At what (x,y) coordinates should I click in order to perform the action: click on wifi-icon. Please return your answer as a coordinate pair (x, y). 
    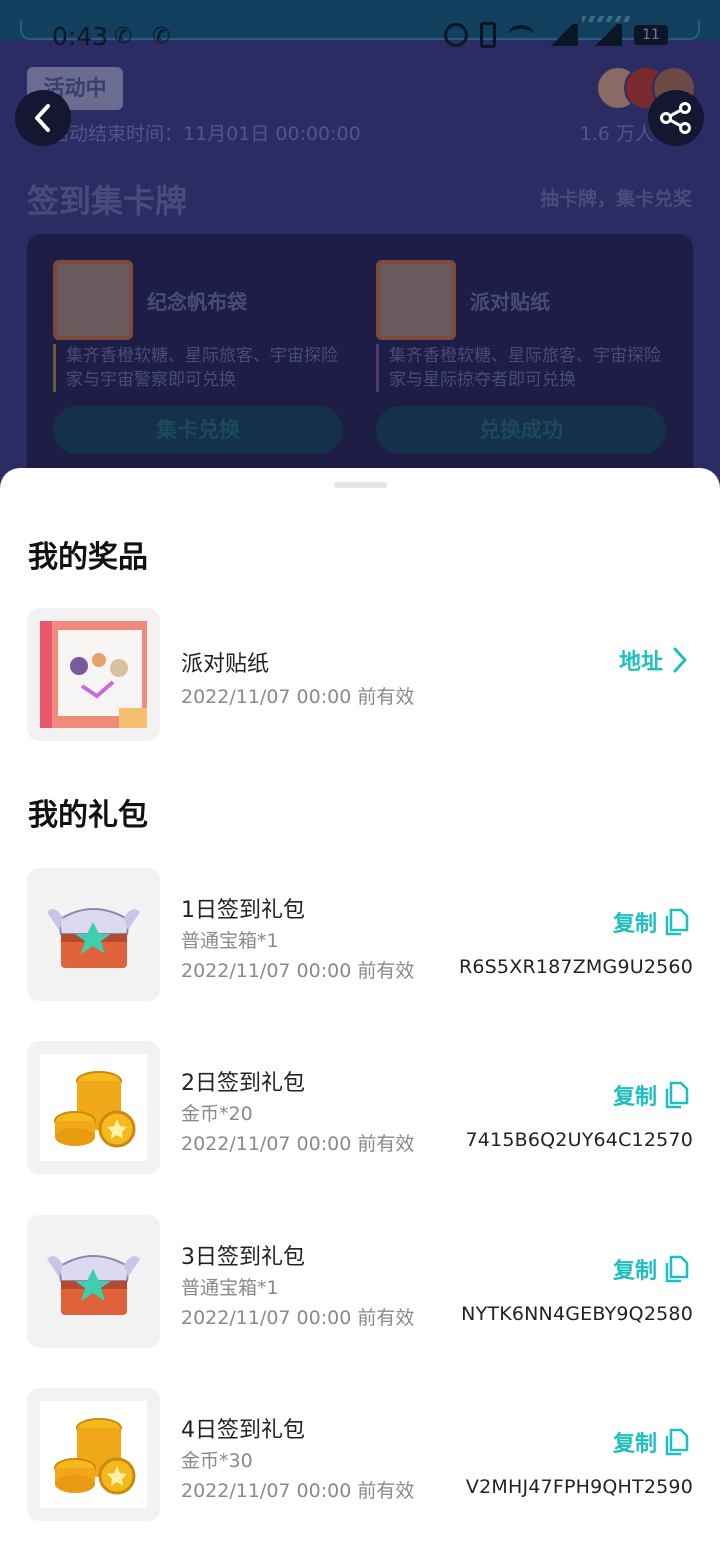
    Looking at the image, I should click on (521, 35).